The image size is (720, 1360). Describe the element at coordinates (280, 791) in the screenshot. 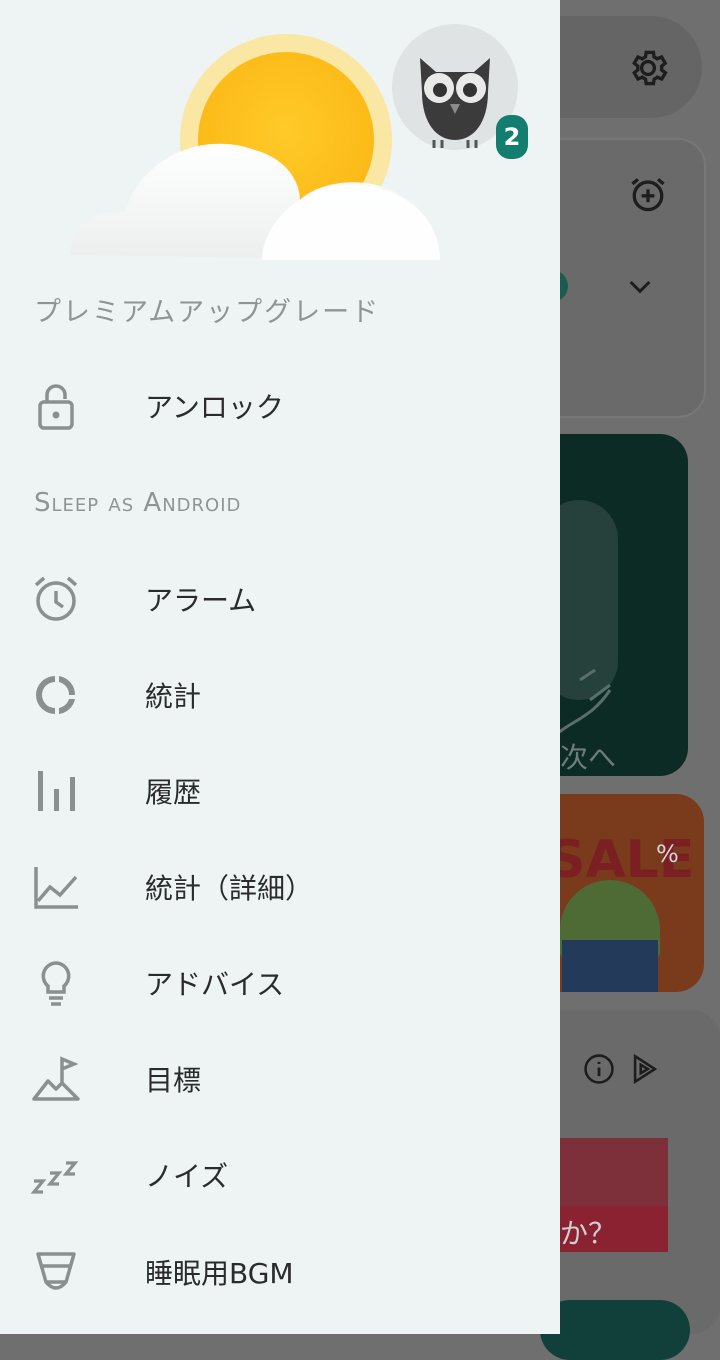

I see `menu-item-history: 履歴` at that location.